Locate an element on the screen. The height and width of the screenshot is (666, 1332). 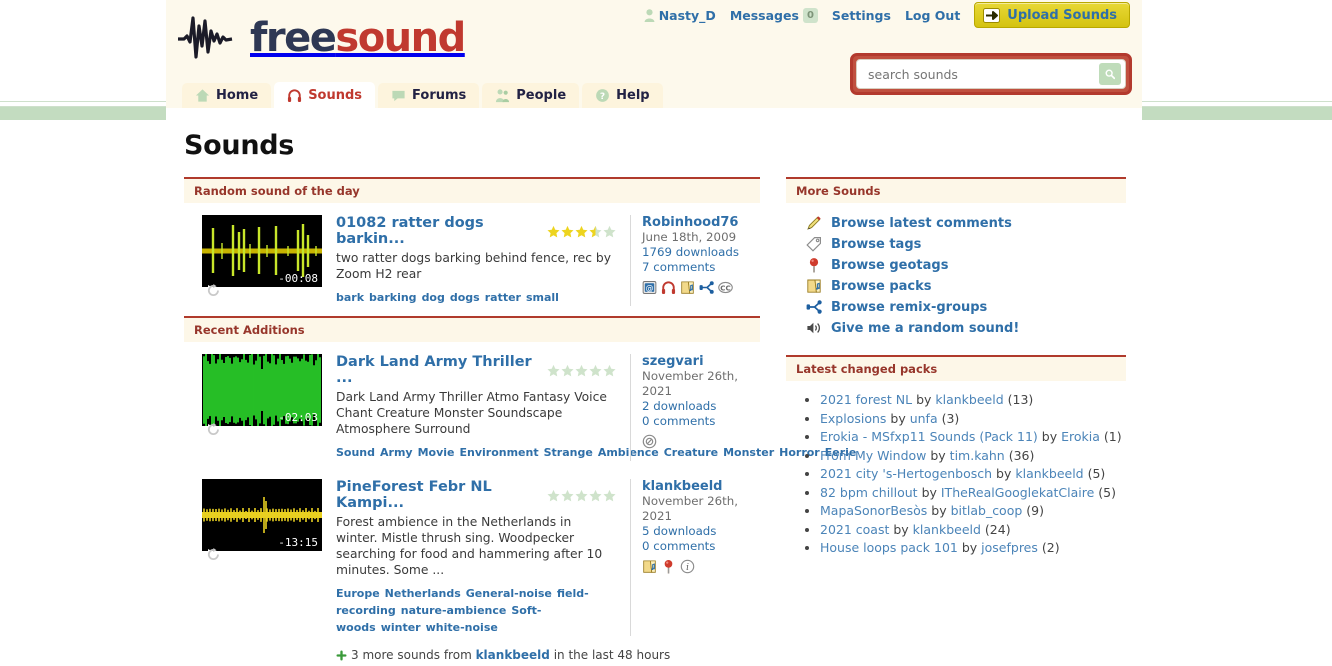
tab-help: ? Help is located at coordinates (622, 95).